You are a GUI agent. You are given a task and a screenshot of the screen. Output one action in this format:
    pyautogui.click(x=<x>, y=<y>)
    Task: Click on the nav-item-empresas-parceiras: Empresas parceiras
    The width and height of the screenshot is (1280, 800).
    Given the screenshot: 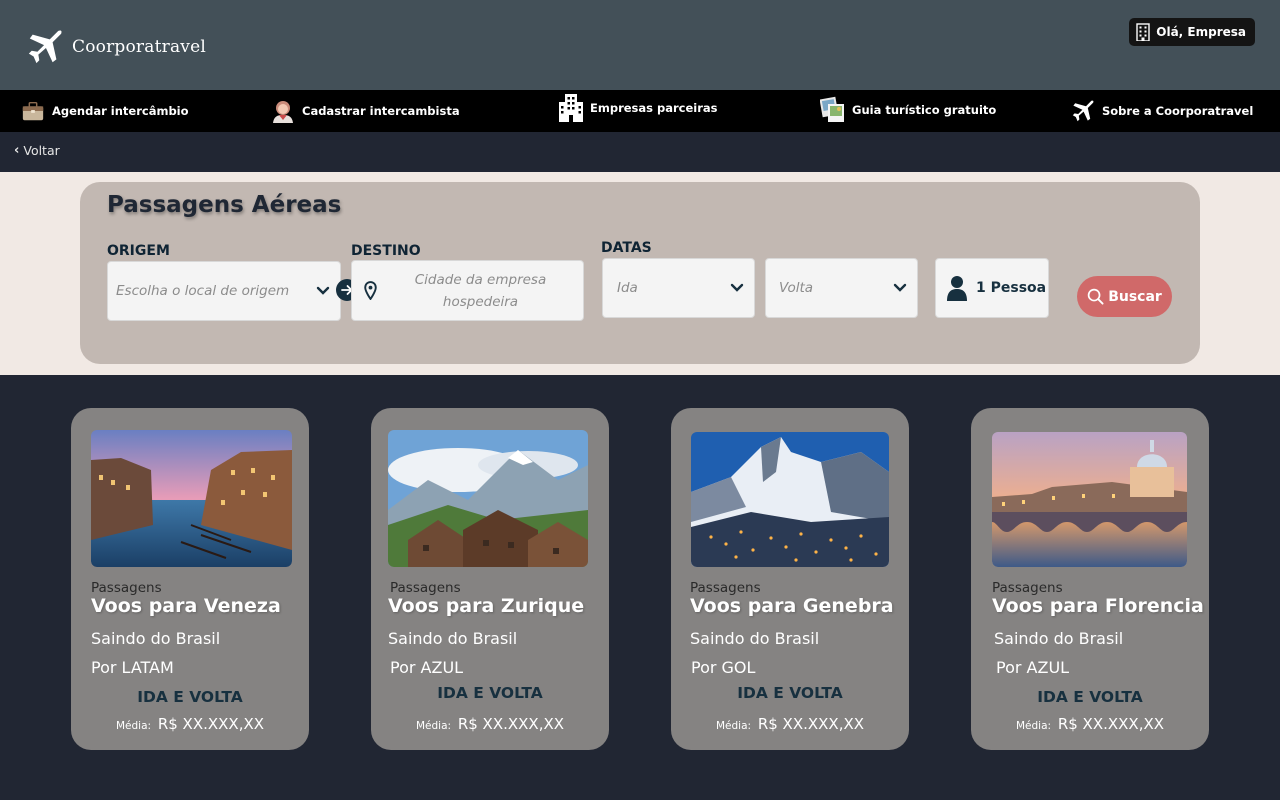 What is the action you would take?
    pyautogui.click(x=638, y=108)
    